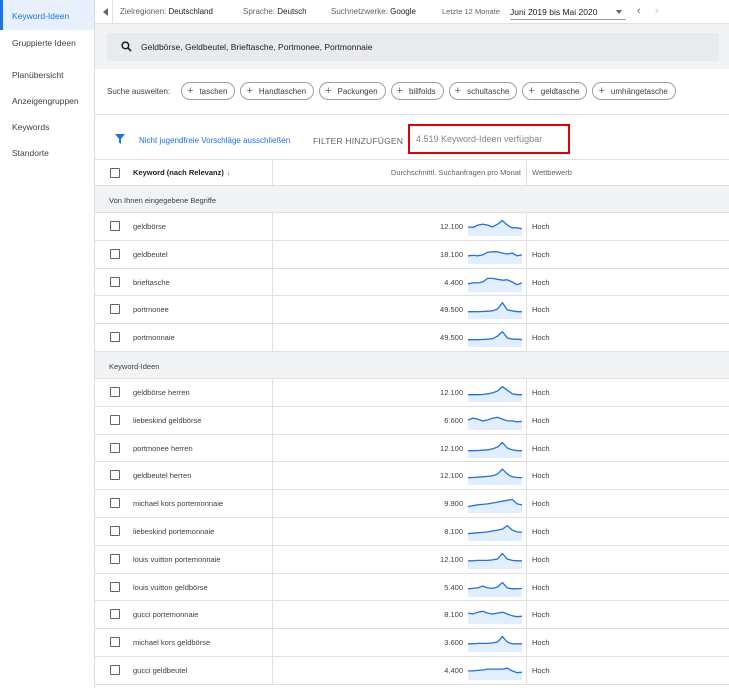 This screenshot has width=729, height=688. What do you see at coordinates (453, 504) in the screenshot?
I see `volume-cell: 9.900` at bounding box center [453, 504].